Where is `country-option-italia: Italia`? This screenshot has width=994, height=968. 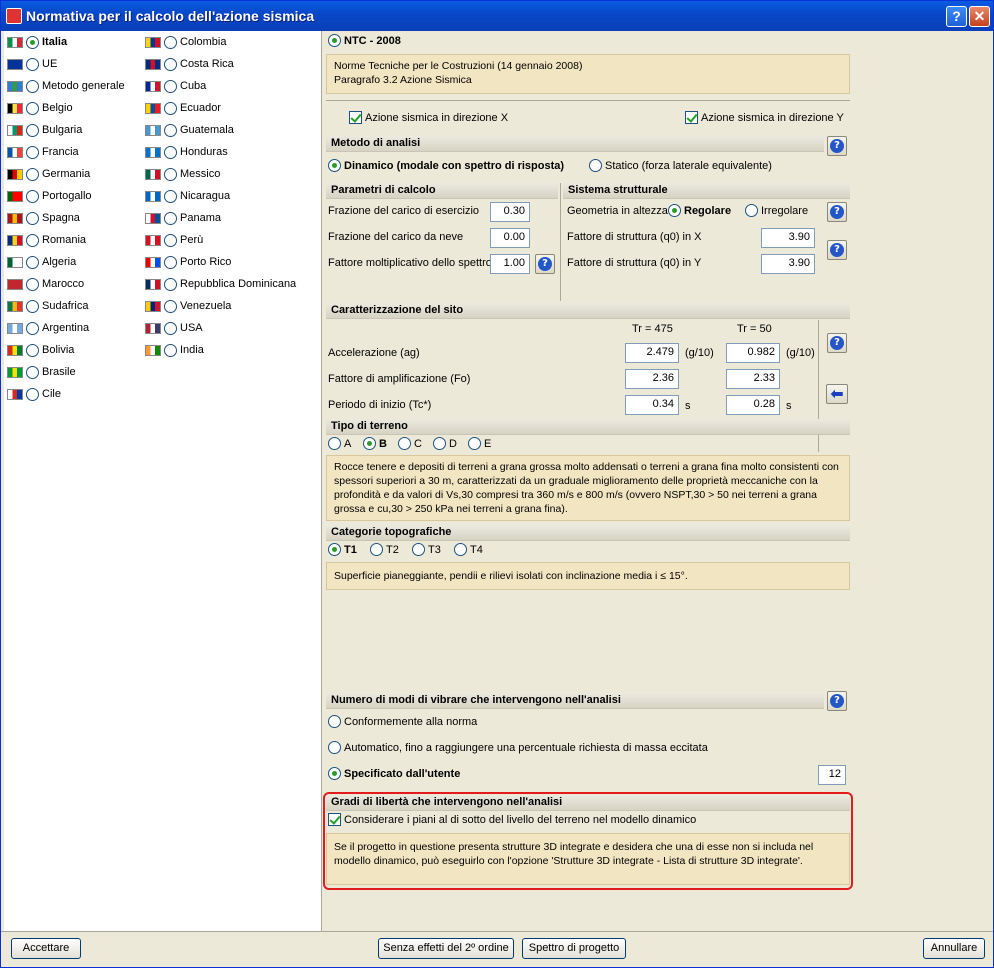 country-option-italia: Italia is located at coordinates (37, 42).